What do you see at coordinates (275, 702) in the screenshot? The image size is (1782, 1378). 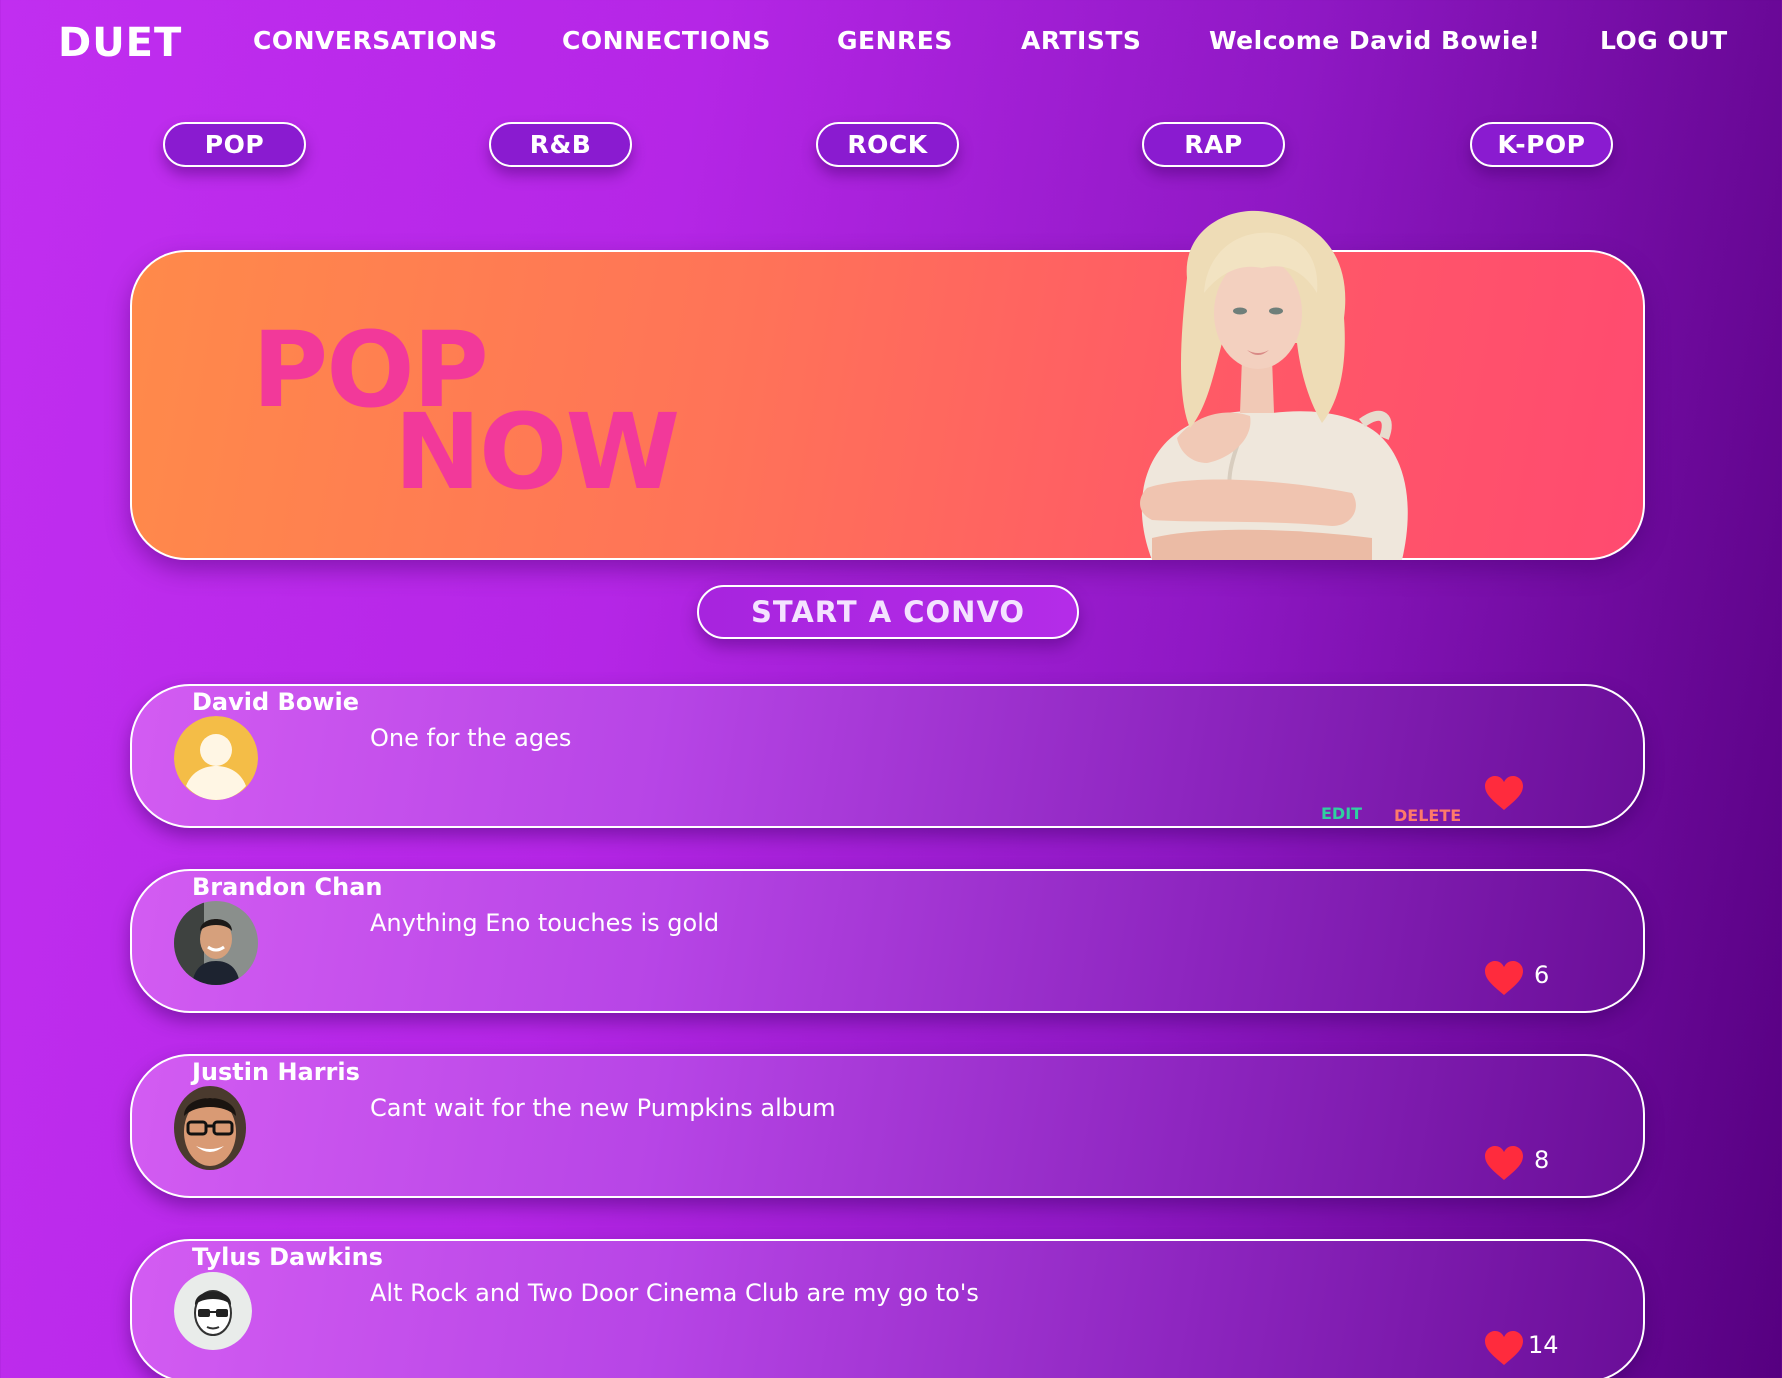 I see `post-author: David Bowie` at bounding box center [275, 702].